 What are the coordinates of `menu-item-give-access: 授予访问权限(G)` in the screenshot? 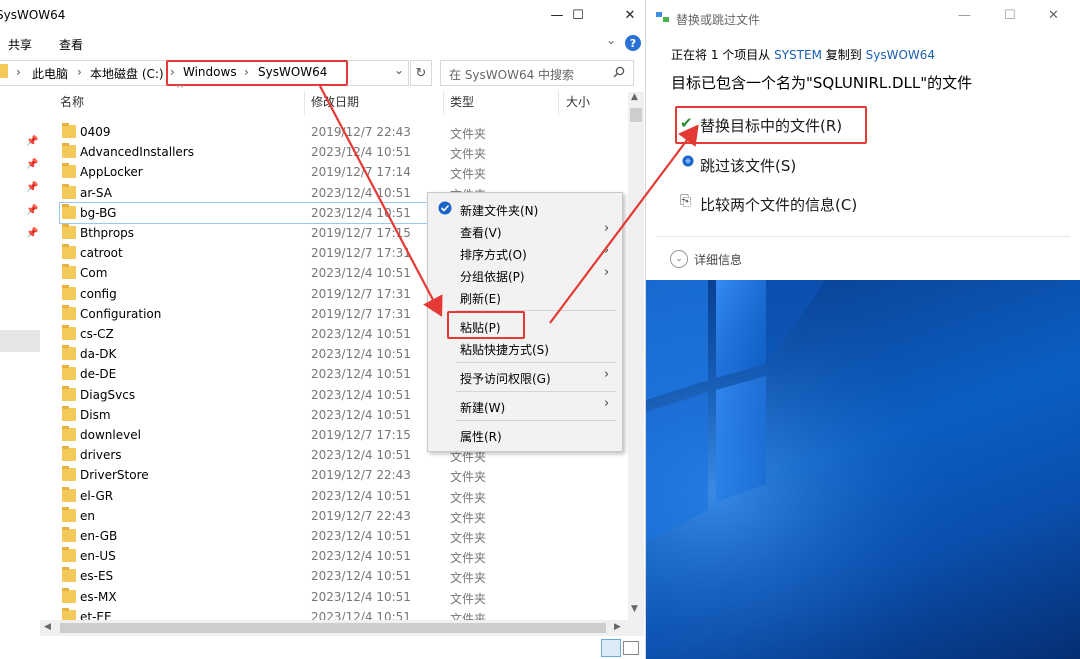 It's located at (505, 378).